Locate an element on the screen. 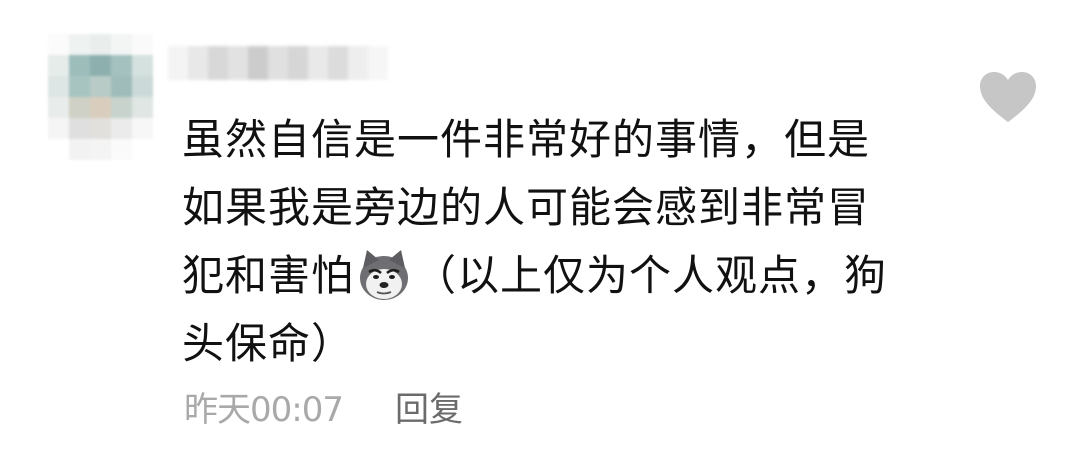 This screenshot has width=1080, height=459. like-button is located at coordinates (1008, 98).